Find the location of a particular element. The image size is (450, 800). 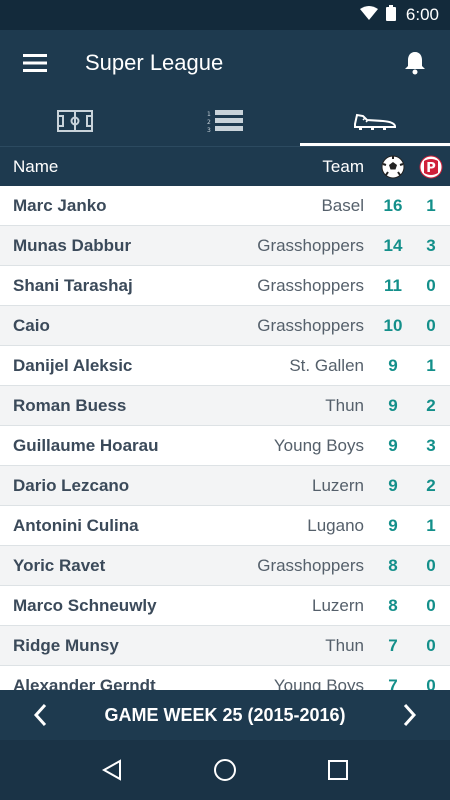

table-row: Antonini Culina Lugano 9 1 is located at coordinates (225, 526).